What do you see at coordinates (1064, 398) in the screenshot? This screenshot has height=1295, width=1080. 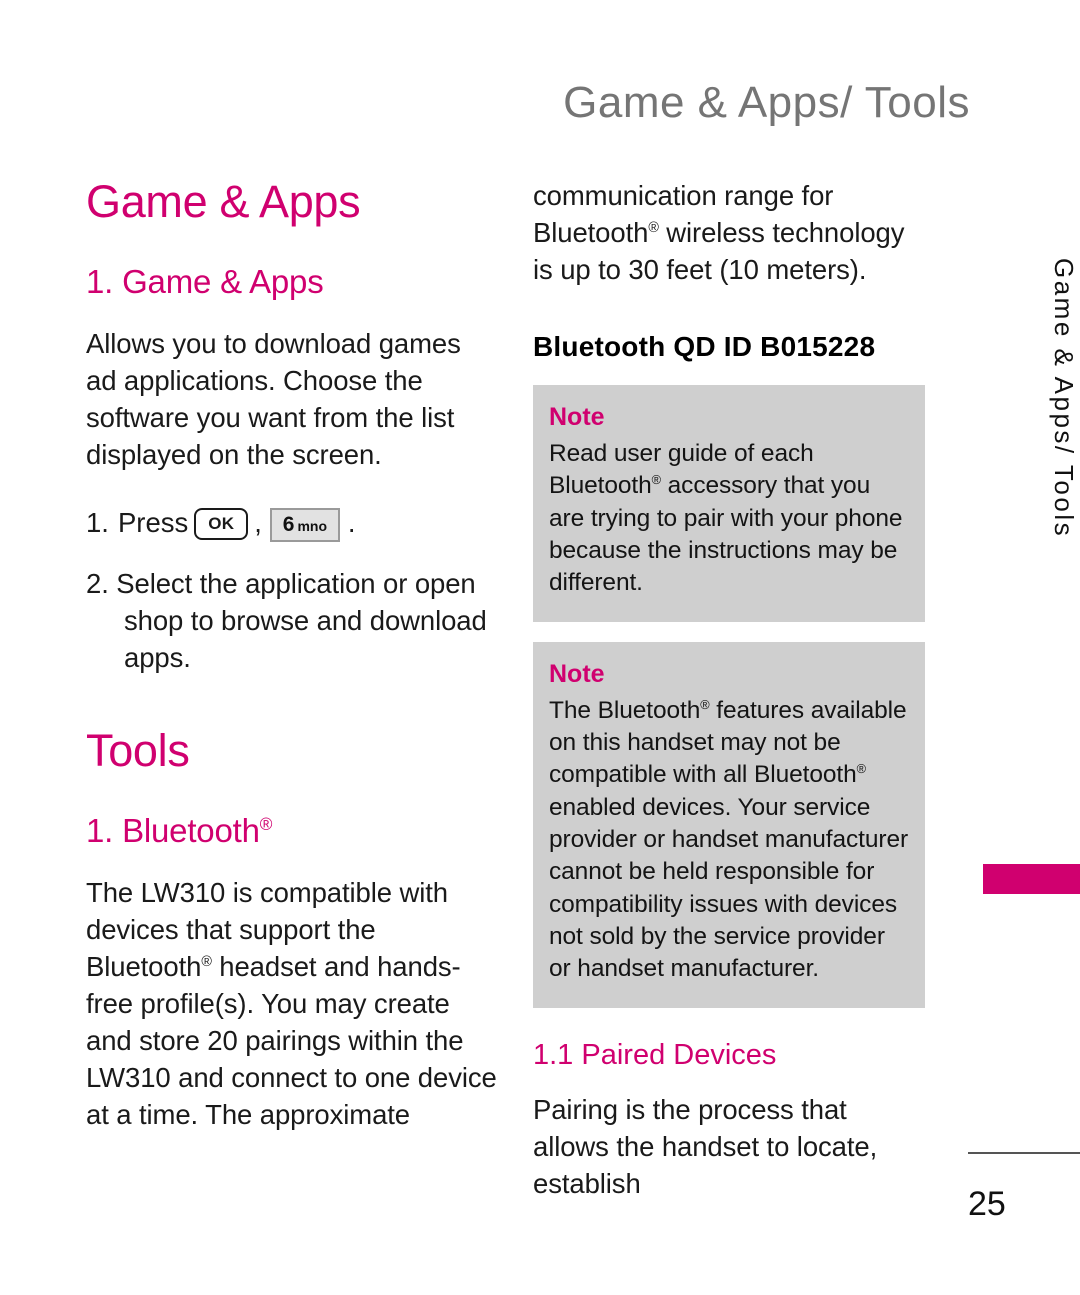 I see `sidebar-thumb-tab-label: Game & Apps/ Tools` at bounding box center [1064, 398].